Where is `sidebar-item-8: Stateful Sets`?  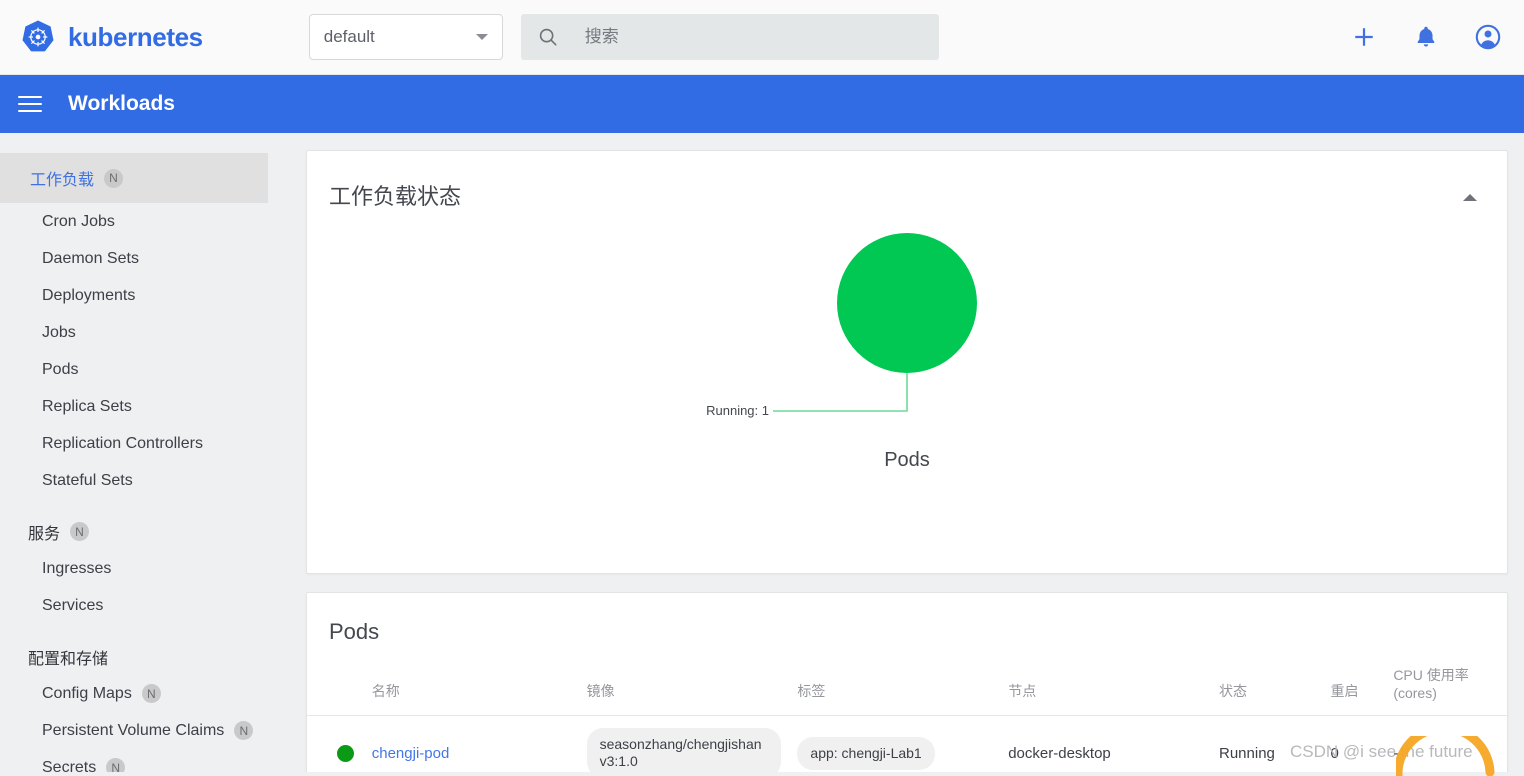
sidebar-item-8: Stateful Sets is located at coordinates (145, 480).